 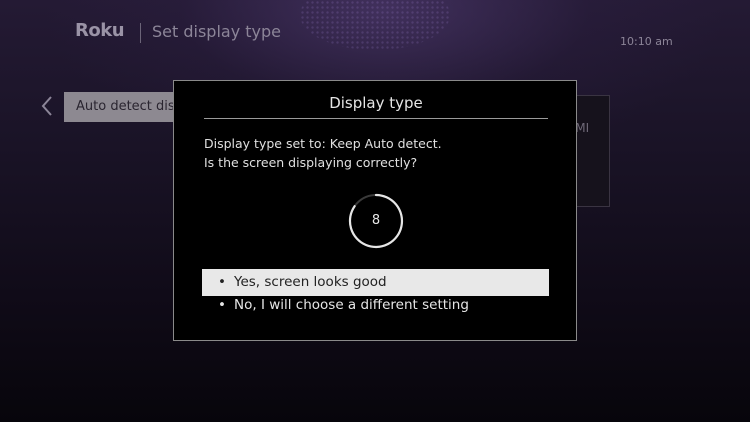 I want to click on countdown-timer: 8, so click(x=376, y=221).